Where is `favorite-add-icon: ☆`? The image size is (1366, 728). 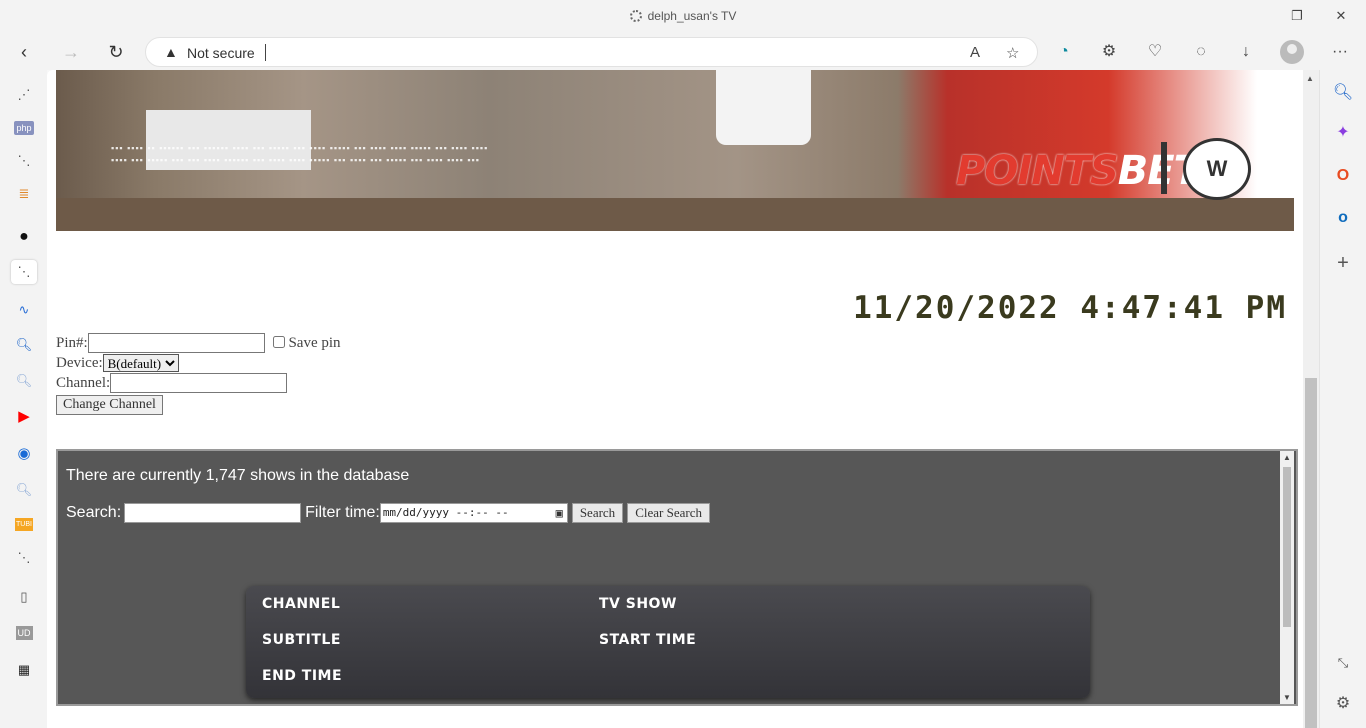 favorite-add-icon: ☆ is located at coordinates (1012, 53).